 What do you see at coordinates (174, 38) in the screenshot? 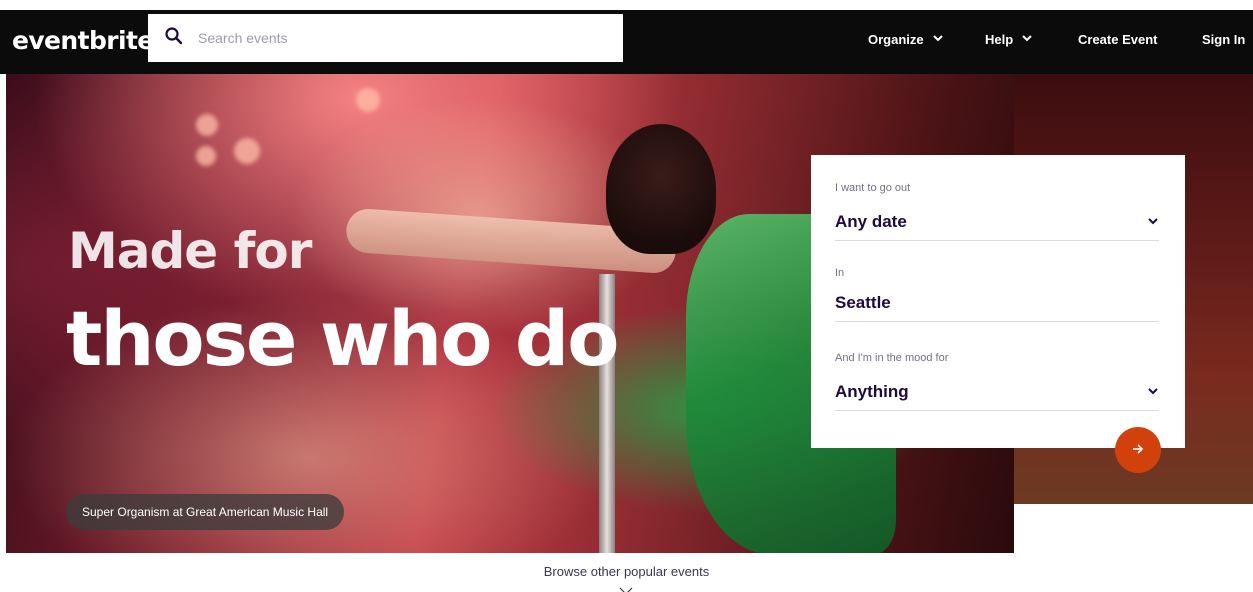
I see `search-icon` at bounding box center [174, 38].